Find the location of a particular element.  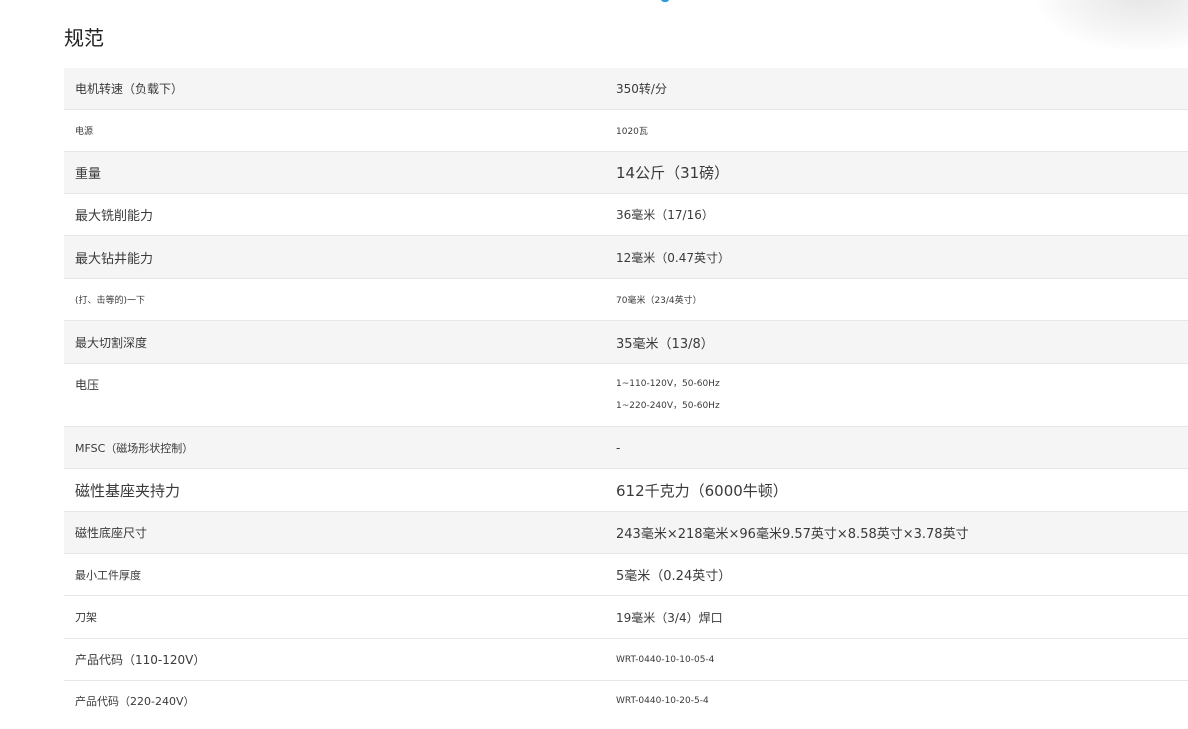

table-row: 电机转速（负载下） 350转/分 is located at coordinates (626, 89).